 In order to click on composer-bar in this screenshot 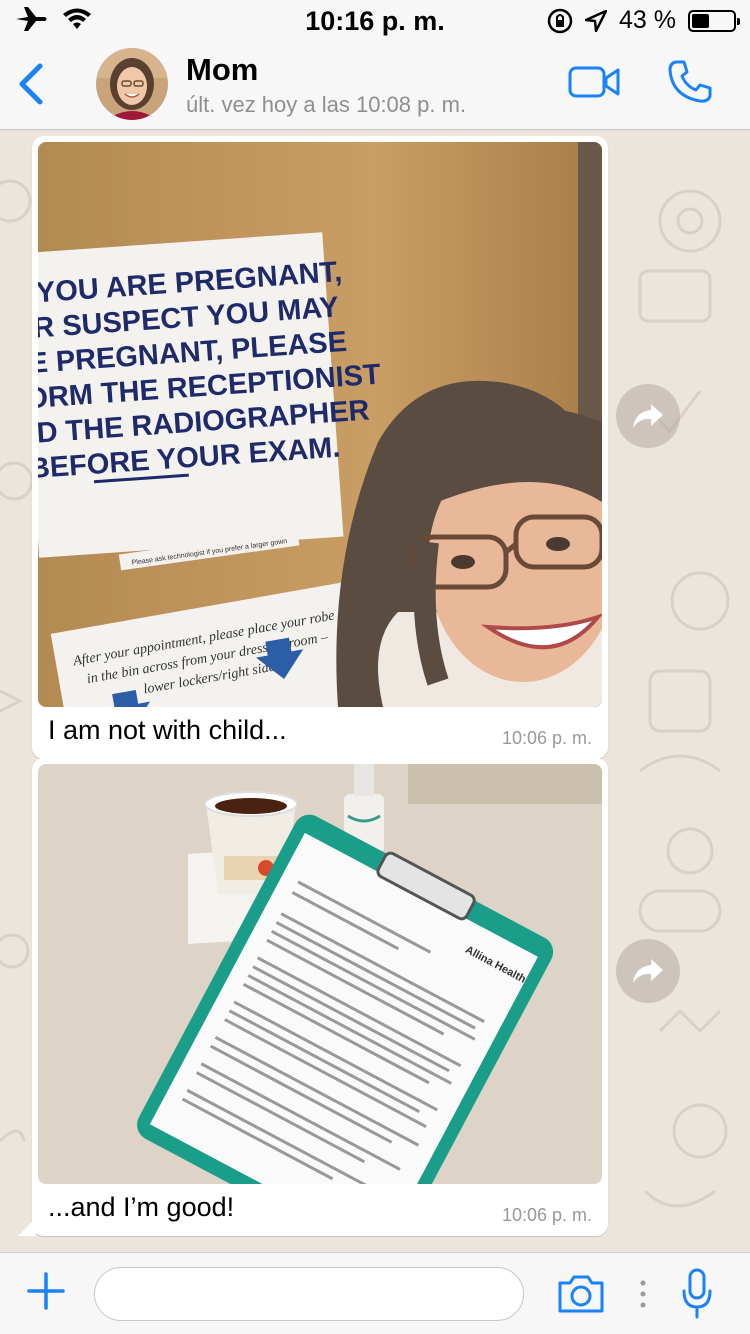, I will do `click(375, 1293)`.